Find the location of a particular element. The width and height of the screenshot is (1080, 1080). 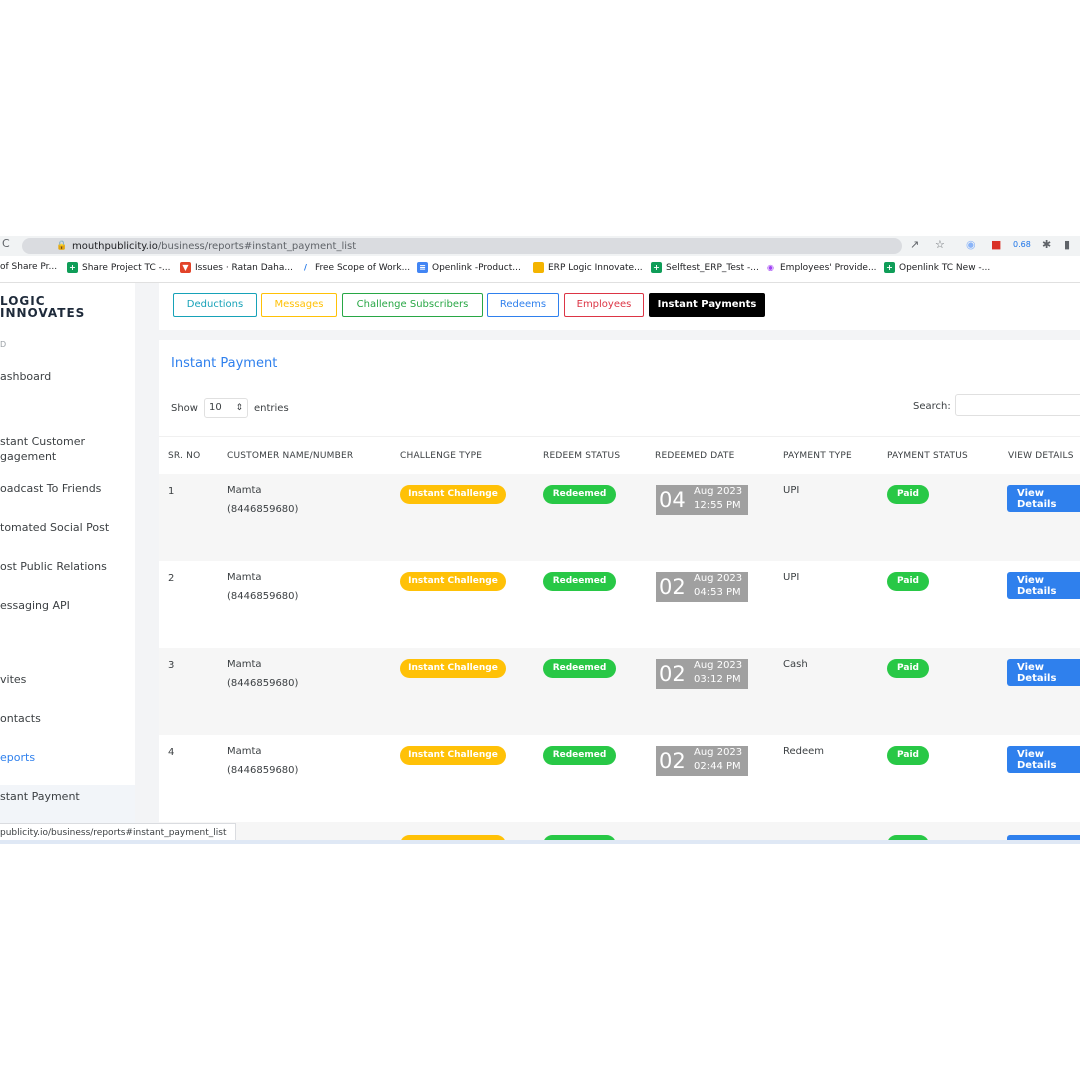

search-input is located at coordinates (1017, 405).